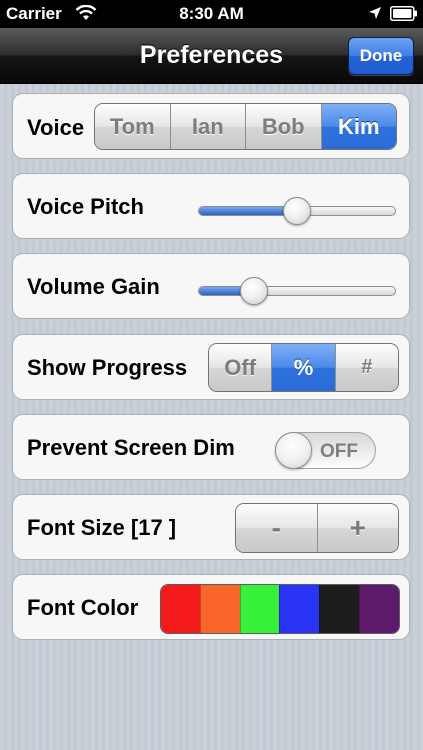 The height and width of the screenshot is (750, 423). What do you see at coordinates (93, 286) in the screenshot?
I see `volume-gain-label: Volume Gain` at bounding box center [93, 286].